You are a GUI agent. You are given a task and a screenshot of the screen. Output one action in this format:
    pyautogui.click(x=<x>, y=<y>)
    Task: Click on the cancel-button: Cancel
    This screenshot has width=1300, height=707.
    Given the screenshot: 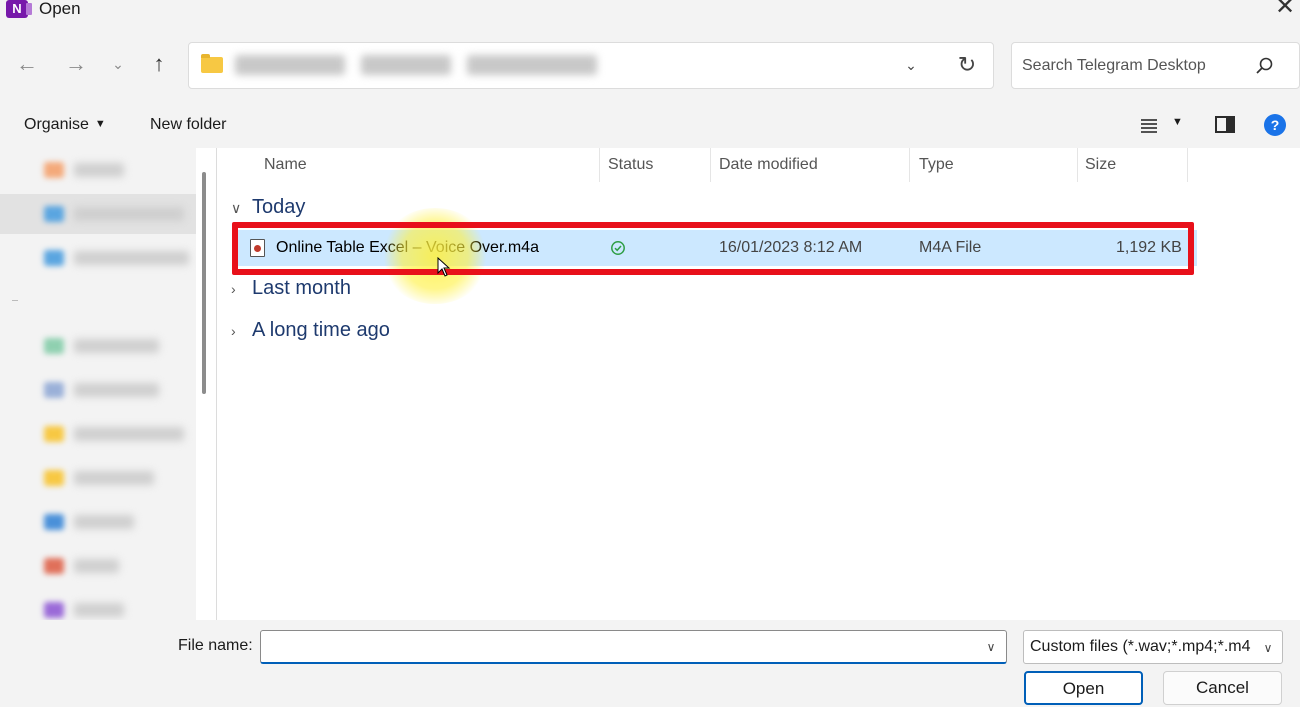 What is the action you would take?
    pyautogui.click(x=1222, y=688)
    